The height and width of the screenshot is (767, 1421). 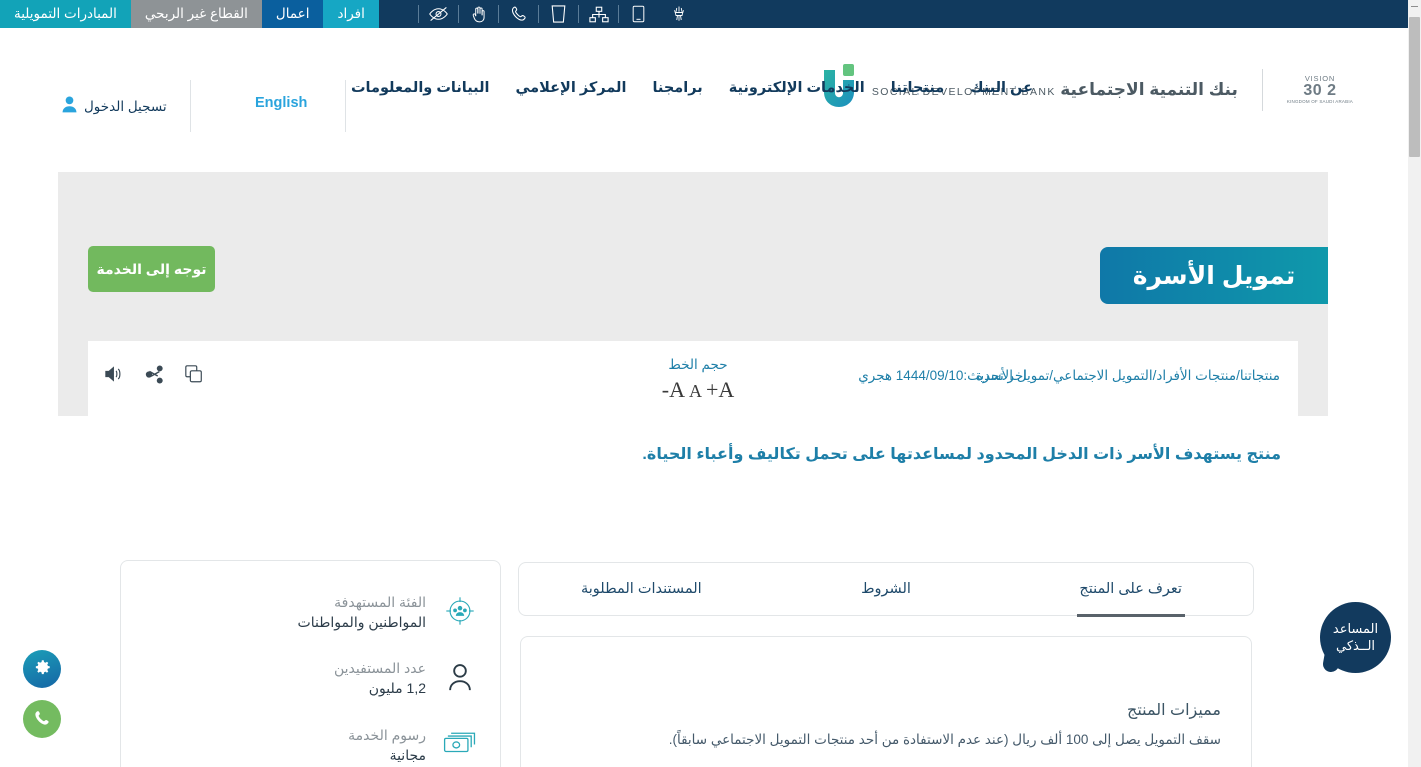 What do you see at coordinates (638, 14) in the screenshot?
I see `mobile-icon` at bounding box center [638, 14].